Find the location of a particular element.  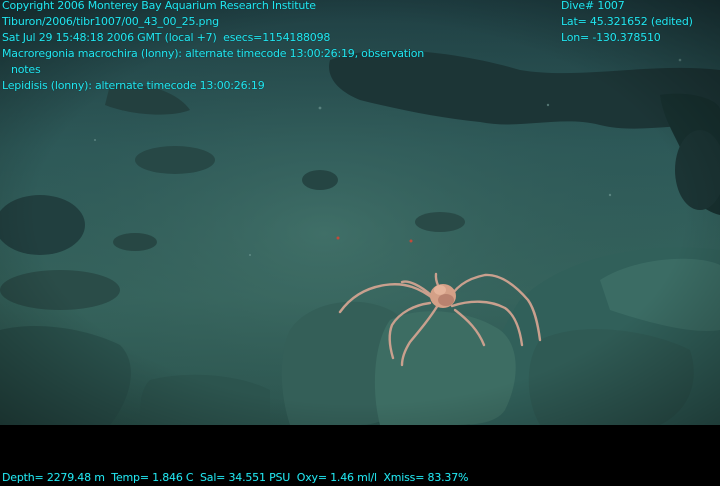

latitude: Lat= 45.321652 (edited) is located at coordinates (627, 21).